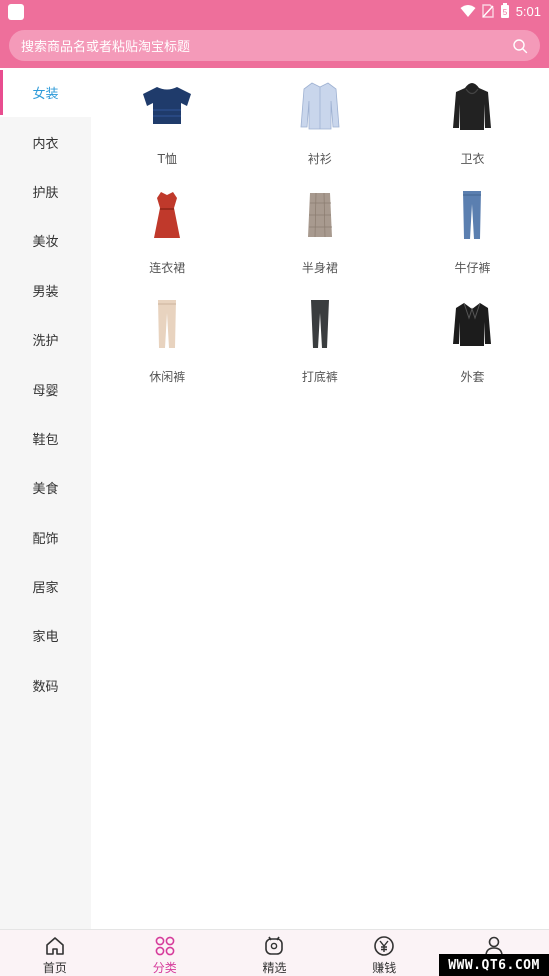 This screenshot has height=976, width=549. What do you see at coordinates (167, 324) in the screenshot?
I see `casual-pants-icon` at bounding box center [167, 324].